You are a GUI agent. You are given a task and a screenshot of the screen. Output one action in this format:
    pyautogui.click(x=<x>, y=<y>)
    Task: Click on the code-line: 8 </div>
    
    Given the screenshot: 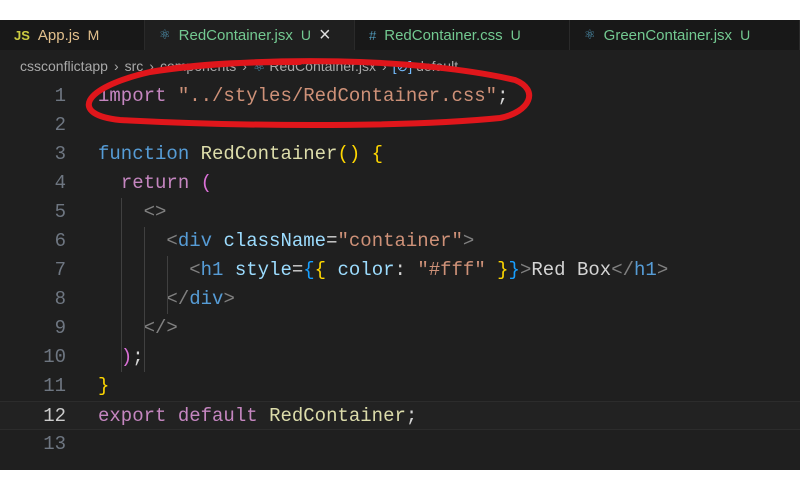 What is the action you would take?
    pyautogui.click(x=400, y=299)
    